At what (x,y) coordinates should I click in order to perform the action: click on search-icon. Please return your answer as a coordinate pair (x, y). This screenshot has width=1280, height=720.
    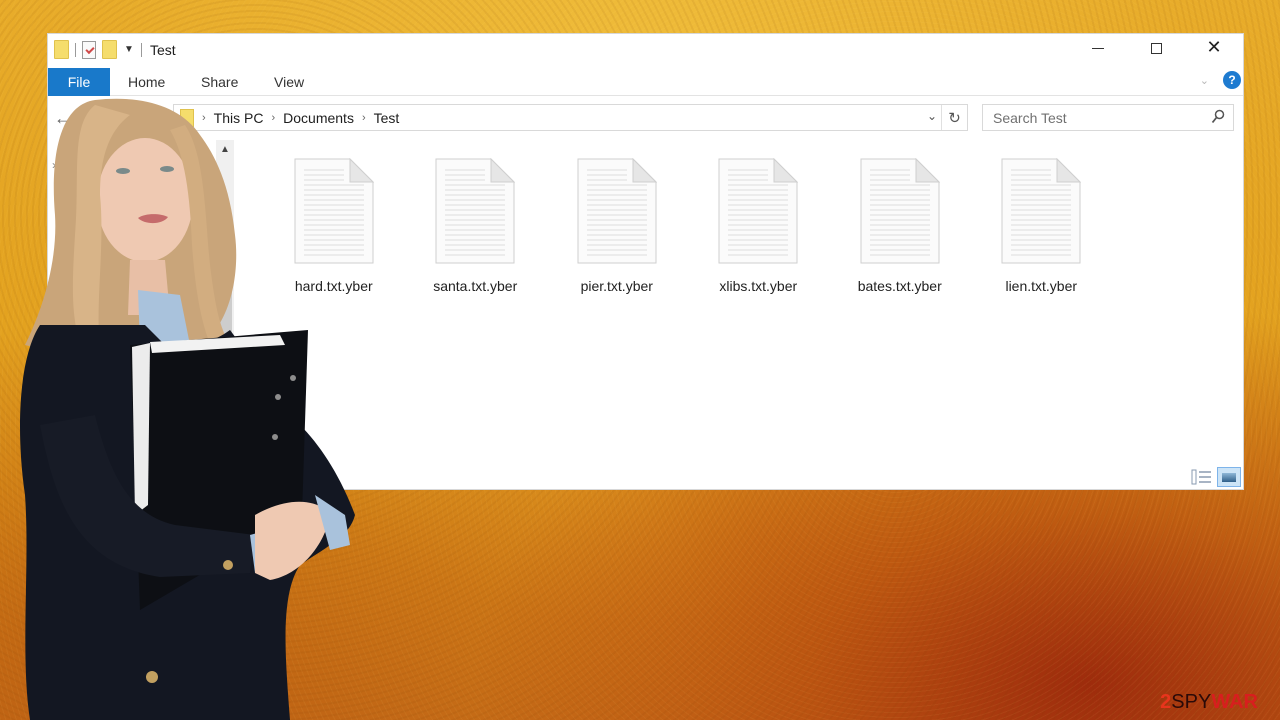
    Looking at the image, I should click on (1218, 117).